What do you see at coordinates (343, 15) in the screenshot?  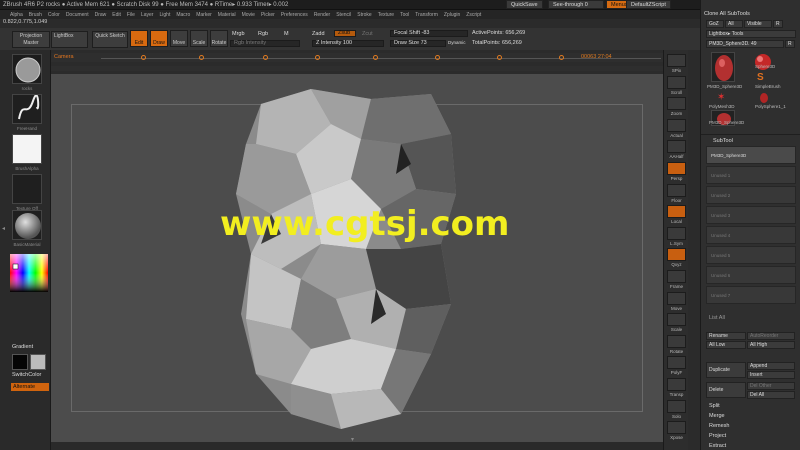 I see `menu-item-stencil: Stencil` at bounding box center [343, 15].